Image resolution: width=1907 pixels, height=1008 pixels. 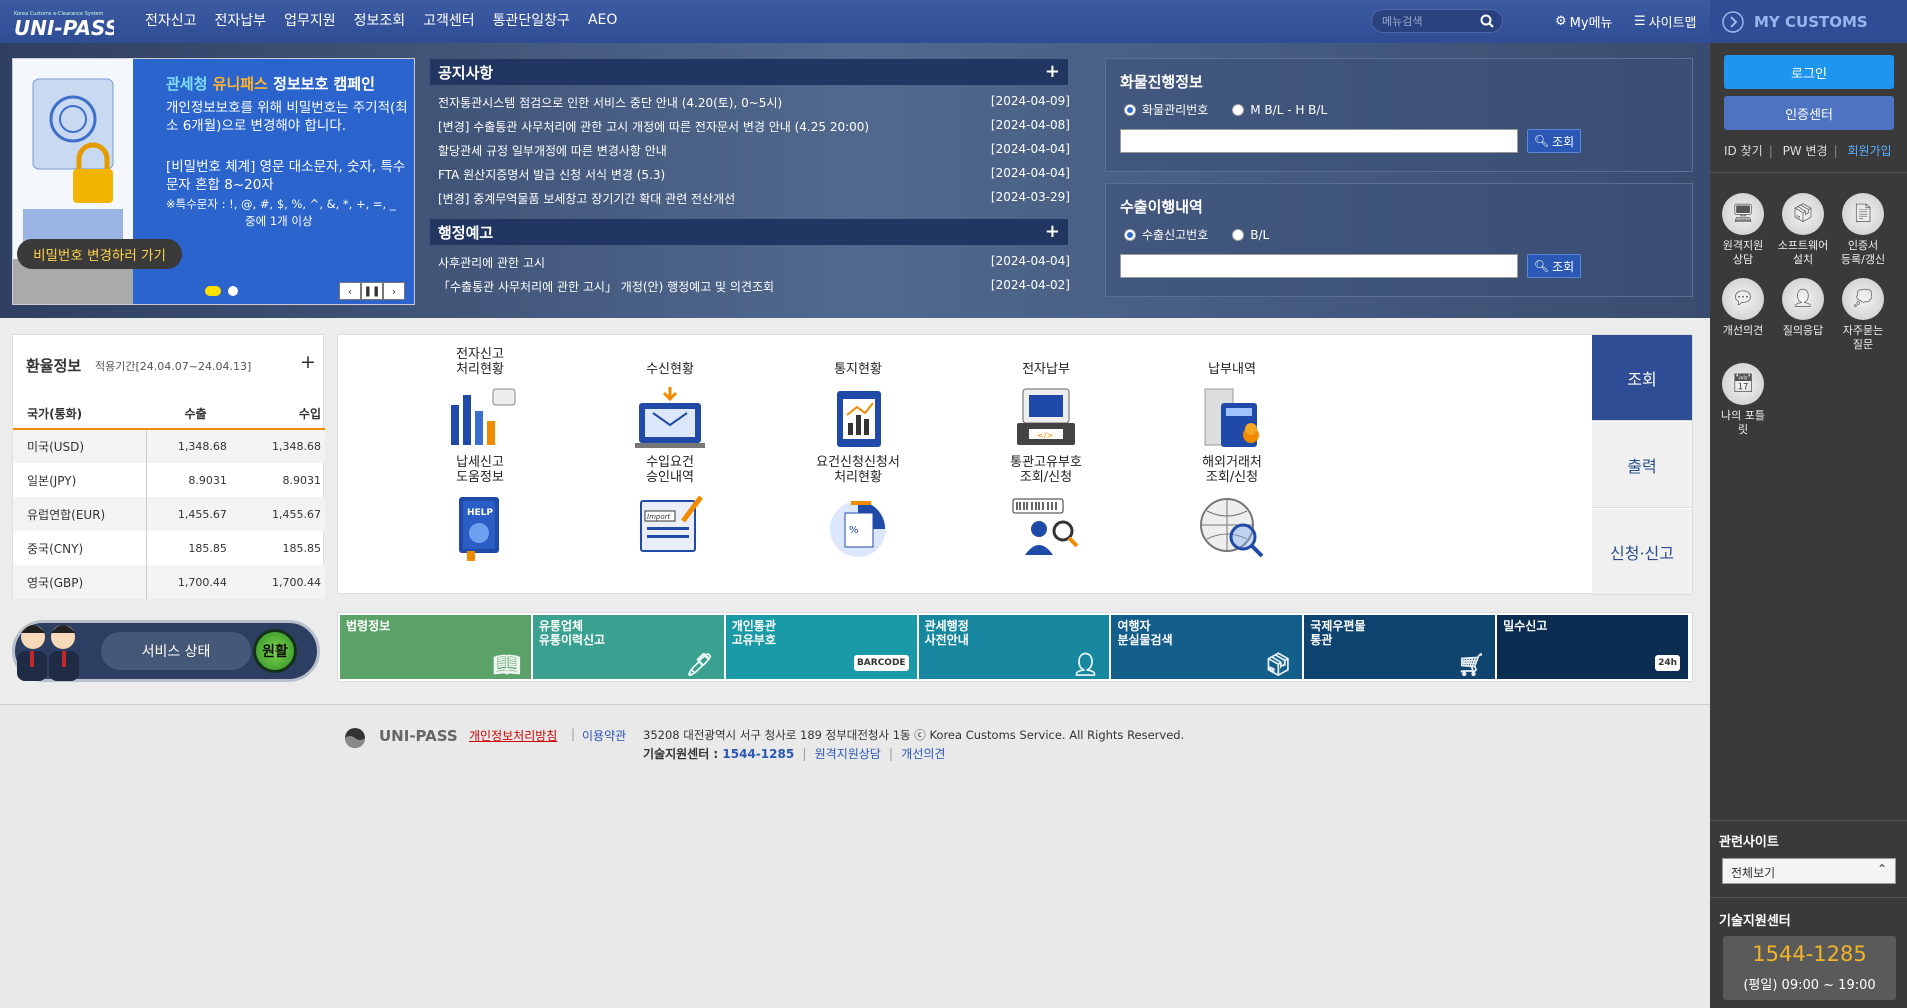 I want to click on chevron-right-icon, so click(x=1733, y=21).